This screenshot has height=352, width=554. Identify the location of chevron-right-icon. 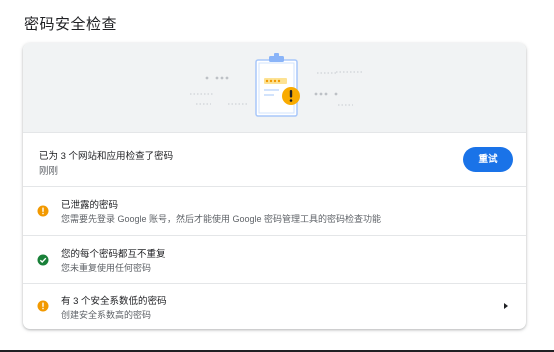
(506, 306).